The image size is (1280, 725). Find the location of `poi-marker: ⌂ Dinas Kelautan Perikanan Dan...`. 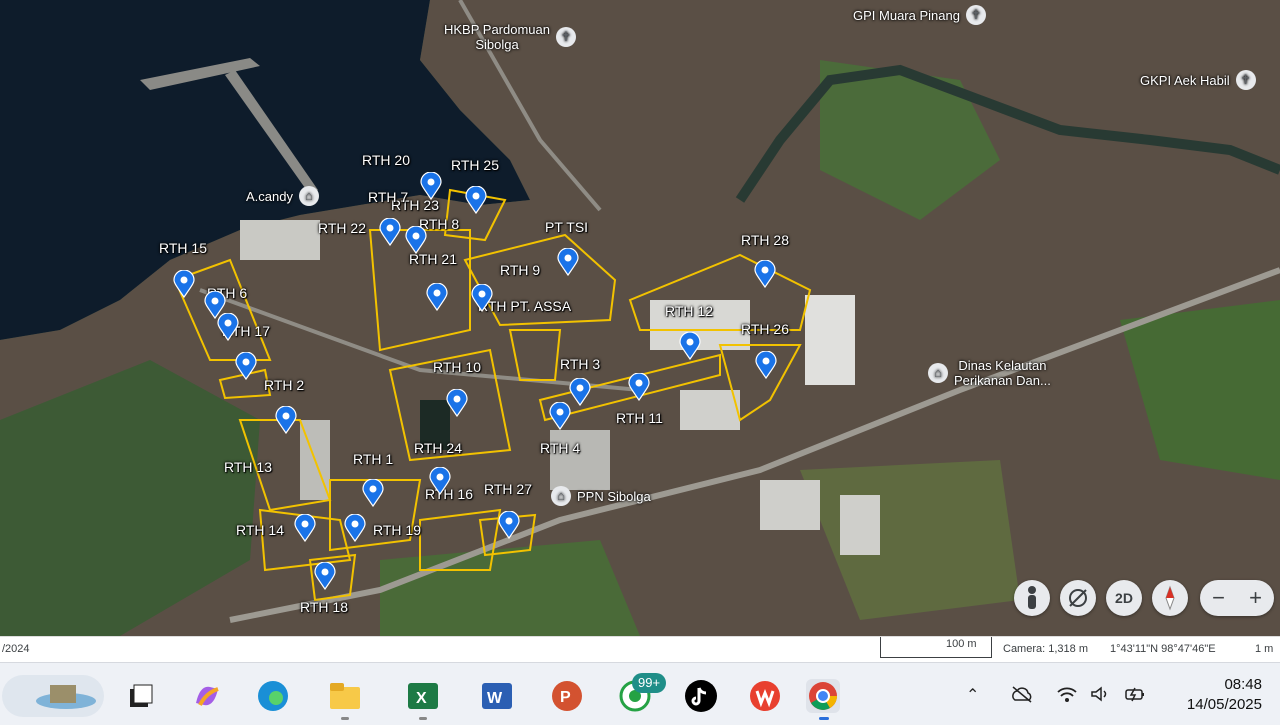

poi-marker: ⌂ Dinas Kelautan Perikanan Dan... is located at coordinates (989, 373).